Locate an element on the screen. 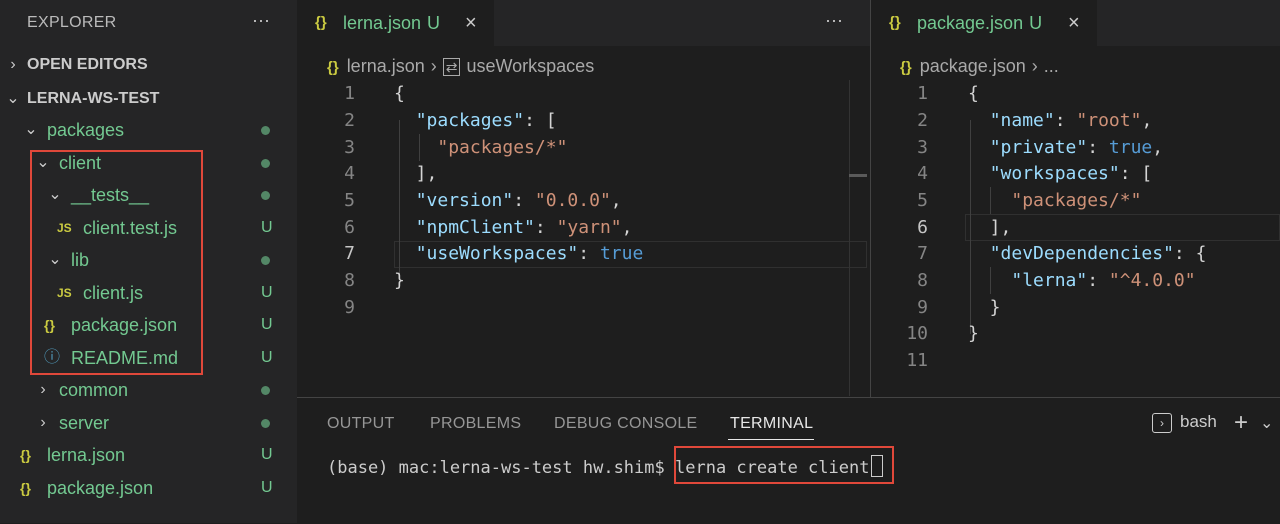 The image size is (1280, 524). right-editor-tabbar: {} package.json U × is located at coordinates (1075, 23).